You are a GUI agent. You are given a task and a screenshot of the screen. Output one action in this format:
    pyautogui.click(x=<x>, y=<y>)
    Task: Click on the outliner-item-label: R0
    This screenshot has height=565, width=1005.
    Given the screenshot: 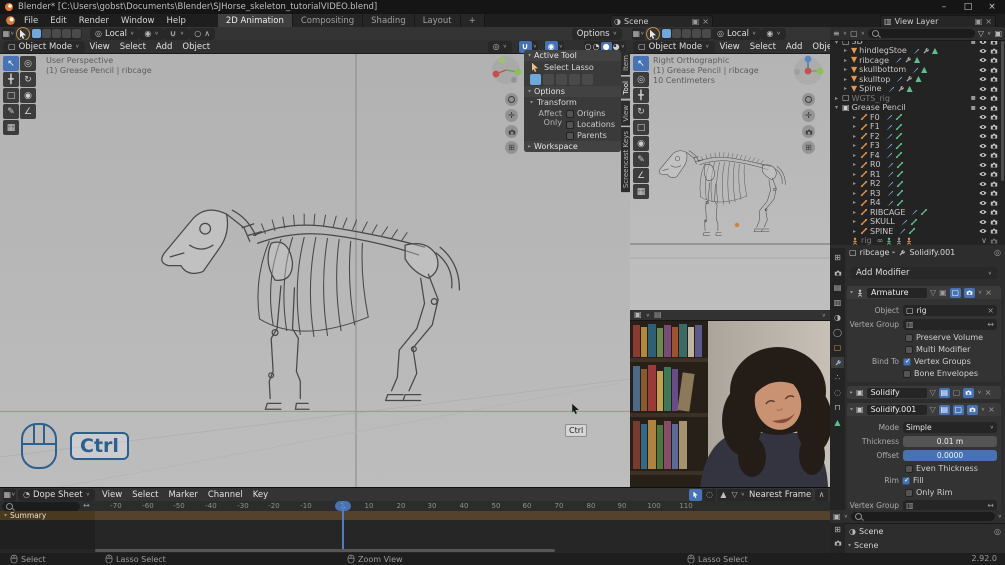 What is the action you would take?
    pyautogui.click(x=875, y=164)
    